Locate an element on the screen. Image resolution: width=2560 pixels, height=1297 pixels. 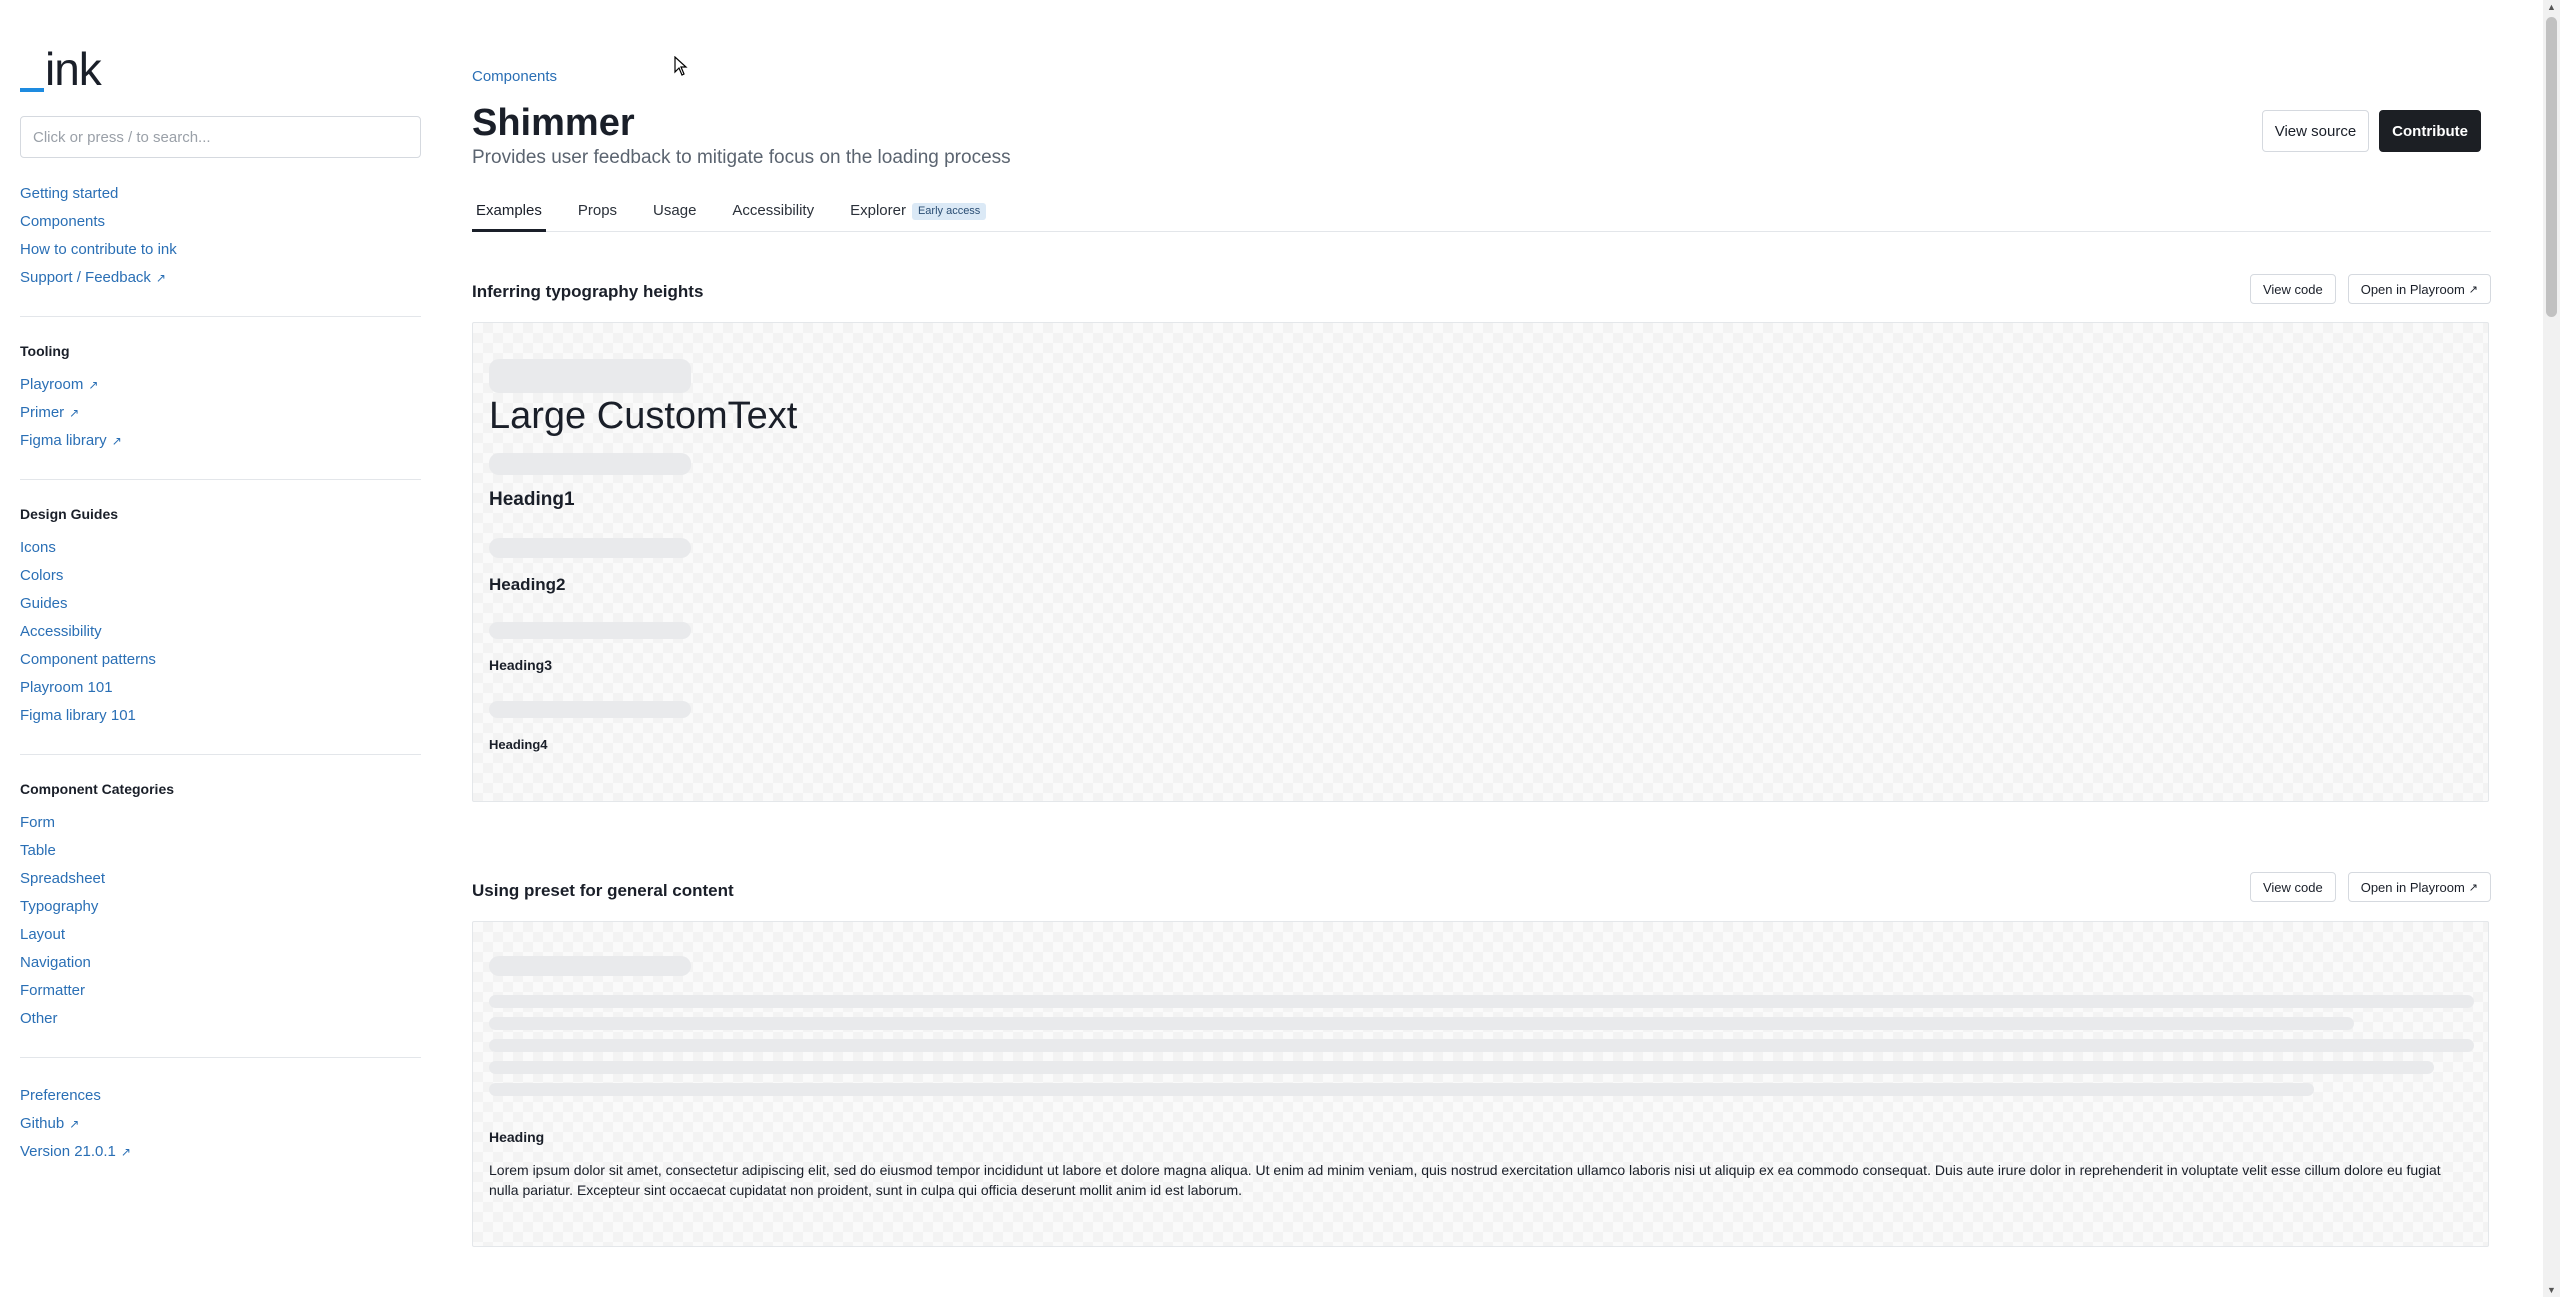
scroll-down-arrow-icon: ▼ is located at coordinates (2551, 1290).